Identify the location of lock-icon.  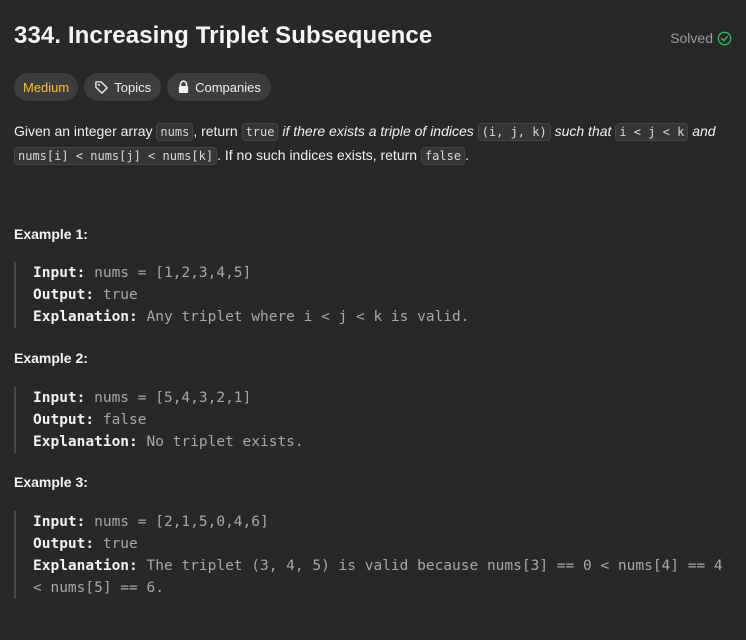
(183, 87).